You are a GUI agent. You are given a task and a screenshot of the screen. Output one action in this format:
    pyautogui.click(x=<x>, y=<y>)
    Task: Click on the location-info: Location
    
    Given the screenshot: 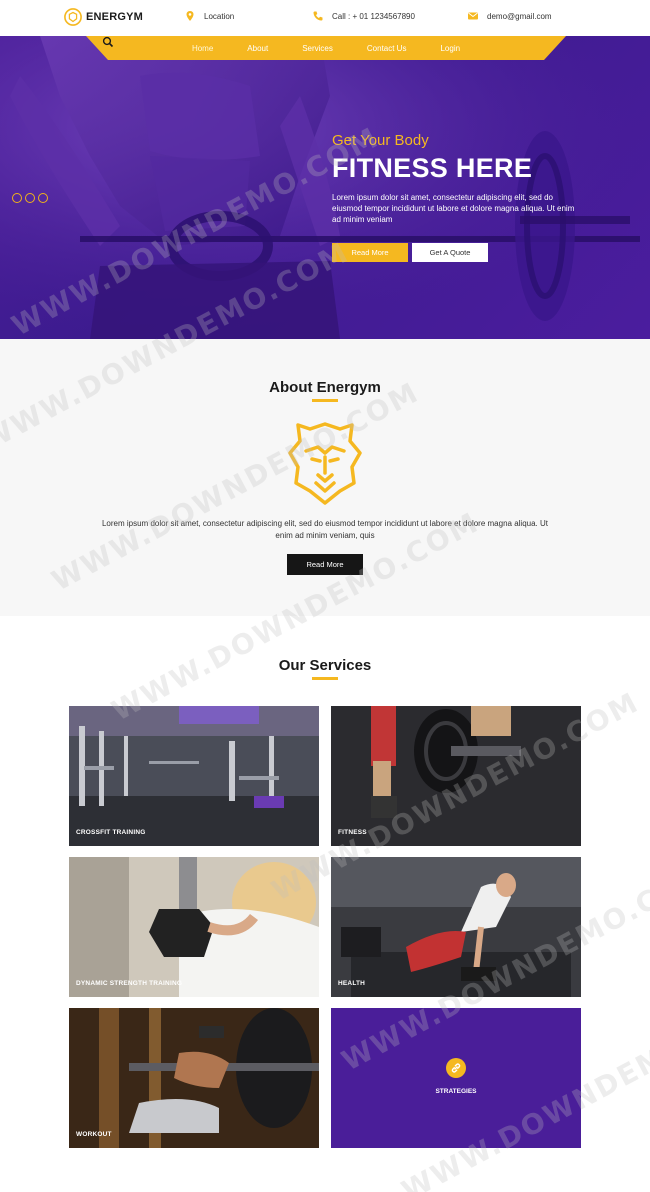 What is the action you would take?
    pyautogui.click(x=209, y=16)
    